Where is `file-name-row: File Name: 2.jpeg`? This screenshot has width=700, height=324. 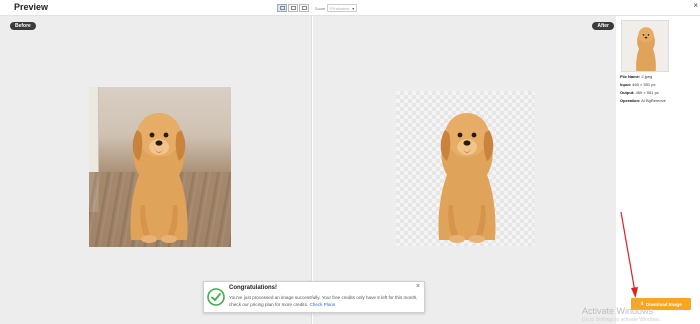
file-name-row: File Name: 2.jpeg is located at coordinates (643, 77).